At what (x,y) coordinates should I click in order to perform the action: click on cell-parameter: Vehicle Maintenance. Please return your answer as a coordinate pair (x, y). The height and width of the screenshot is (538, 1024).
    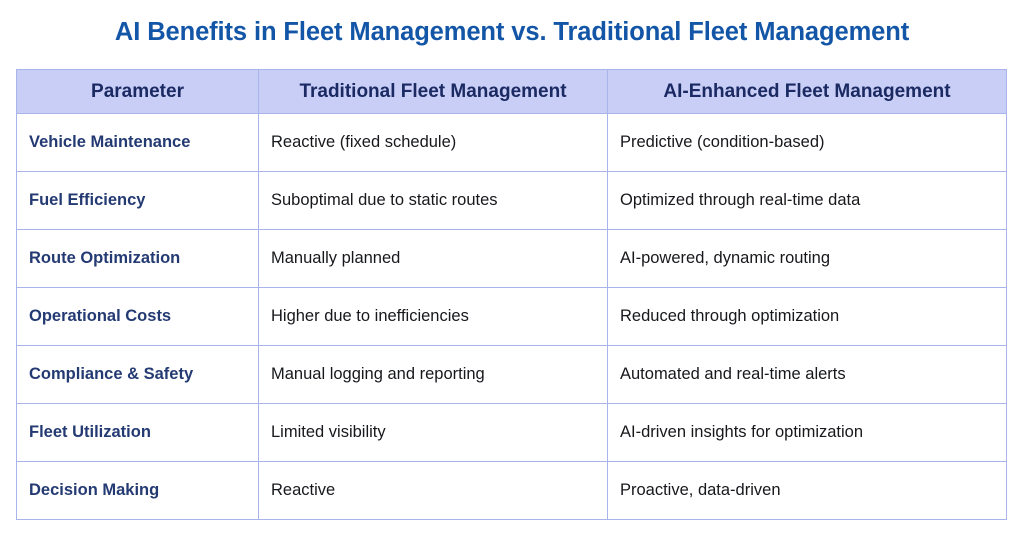
    Looking at the image, I should click on (137, 142).